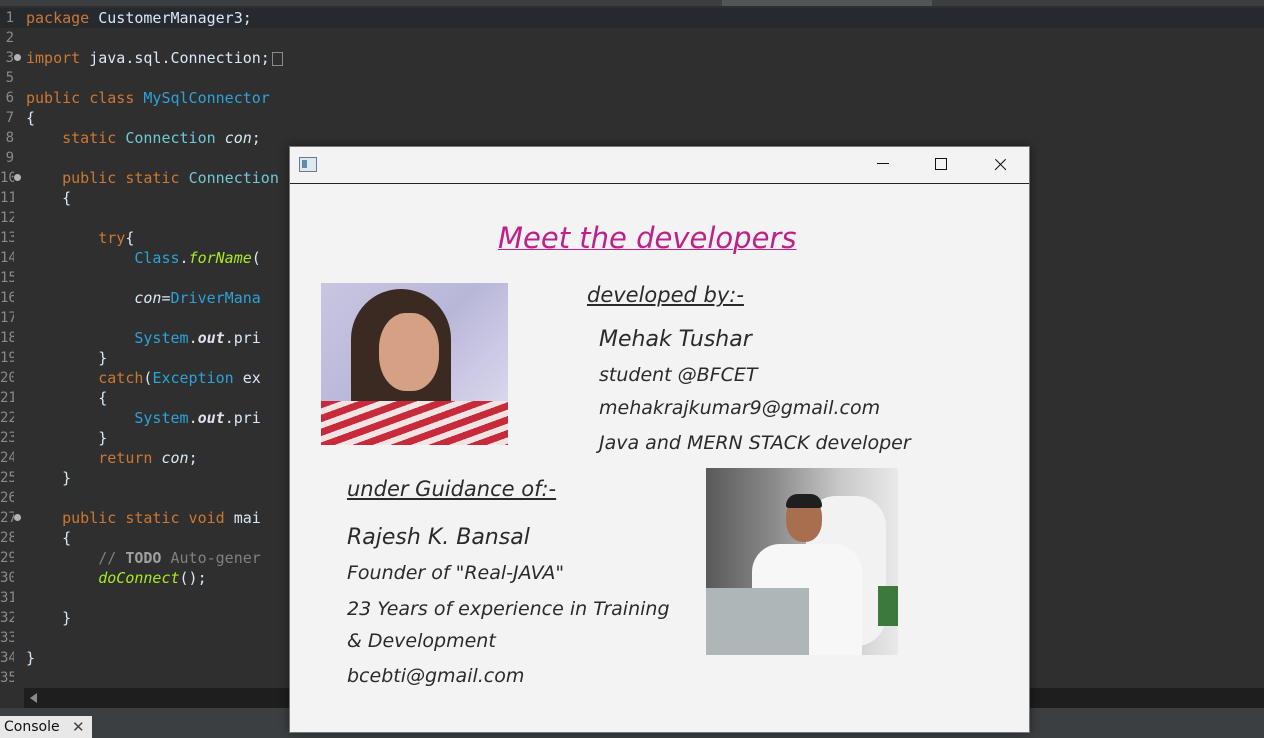 The width and height of the screenshot is (1264, 738). I want to click on developer-skills: Java and MERN STACK developer, so click(755, 443).